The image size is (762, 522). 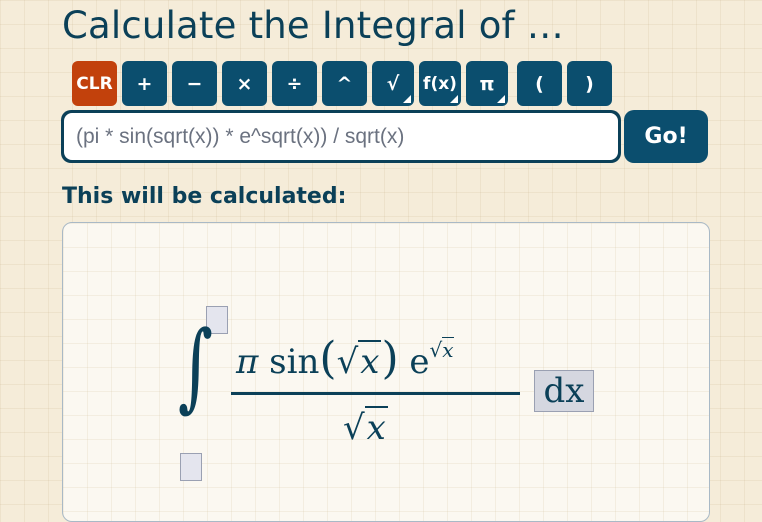 I want to click on function-button: f(x), so click(x=440, y=83).